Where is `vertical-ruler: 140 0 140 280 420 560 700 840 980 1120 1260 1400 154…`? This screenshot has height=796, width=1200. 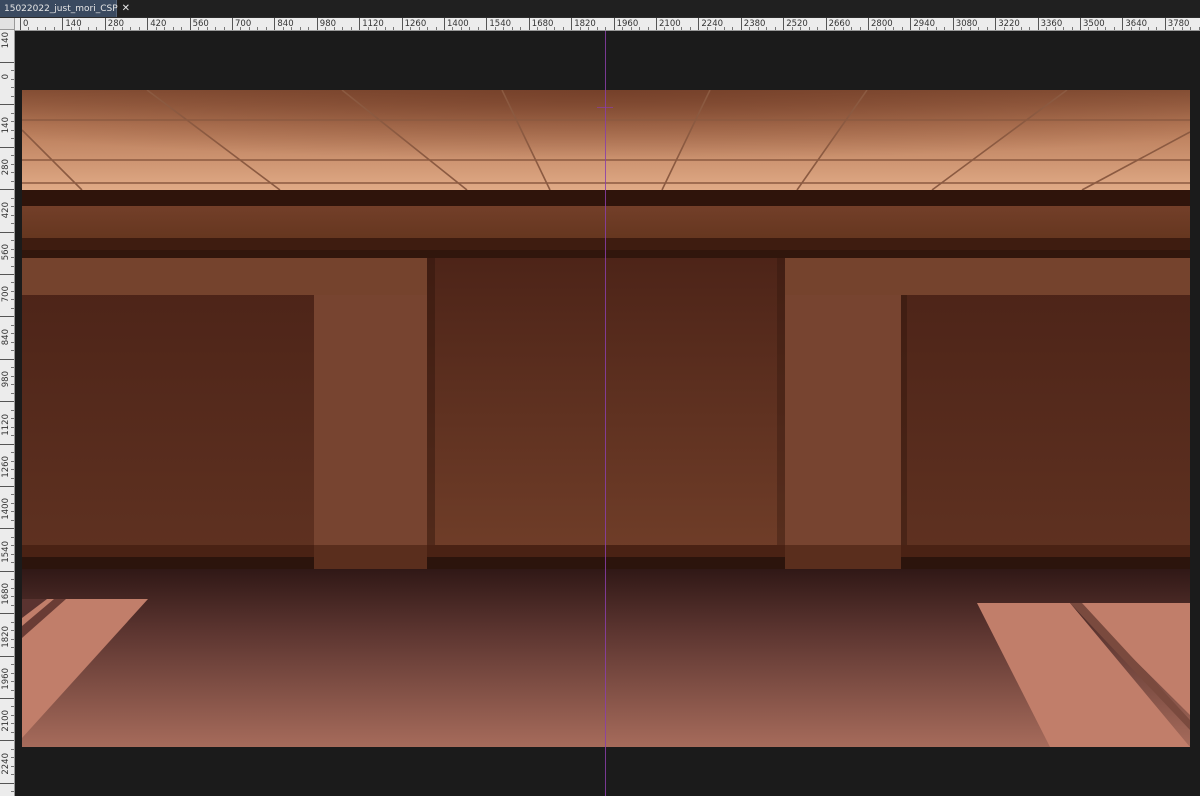 vertical-ruler: 140 0 140 280 420 560 700 840 980 1120 1260 1400 154… is located at coordinates (7, 413).